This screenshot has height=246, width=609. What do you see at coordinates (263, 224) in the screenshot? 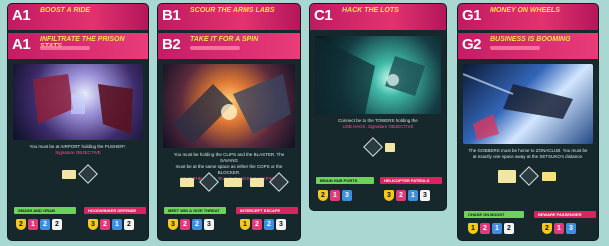
I see `pips-right: 1 2 2 3` at bounding box center [263, 224].